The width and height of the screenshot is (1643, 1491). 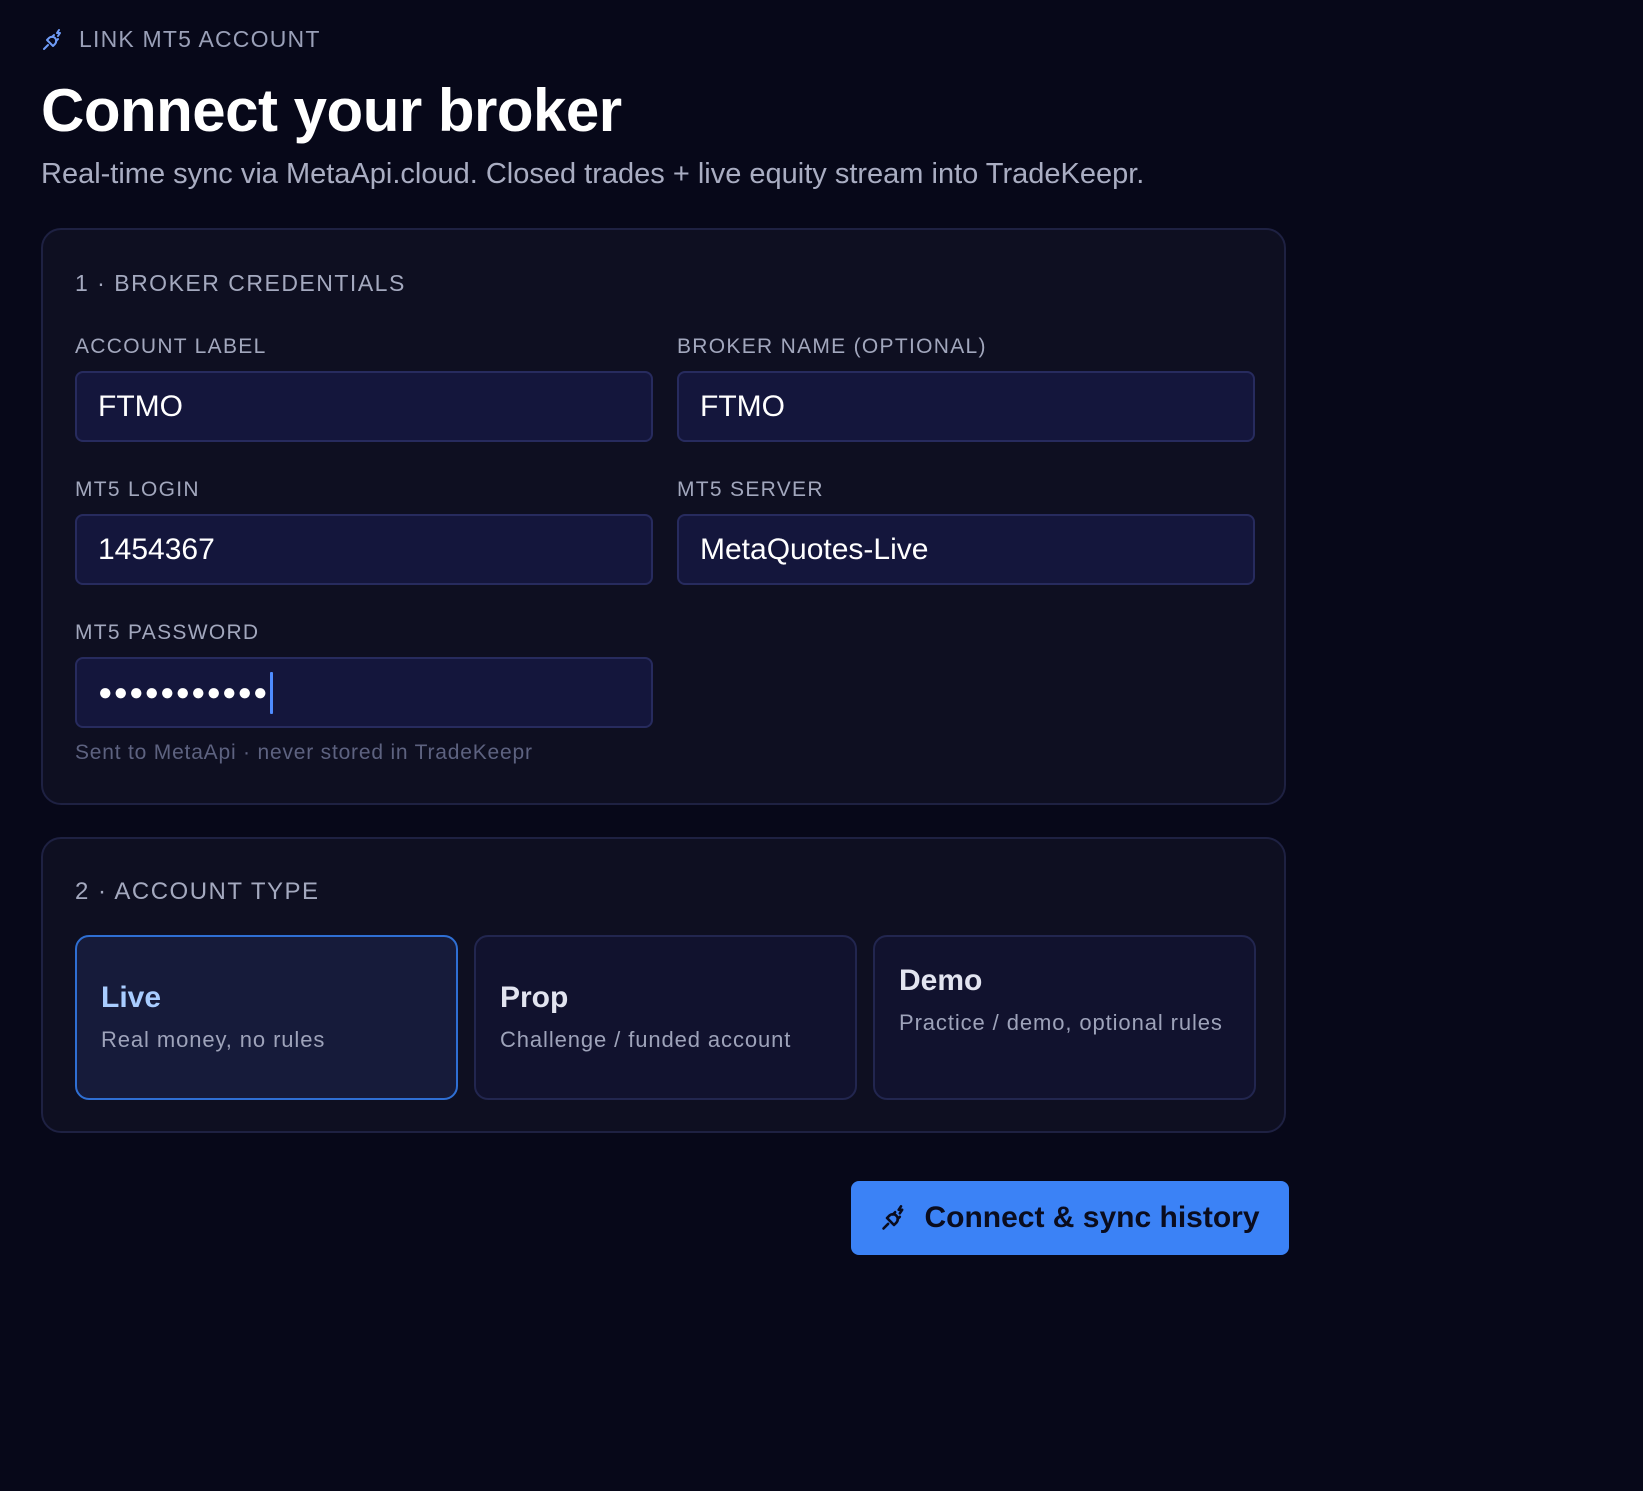 I want to click on option-description: Real money, no rules, so click(x=213, y=1039).